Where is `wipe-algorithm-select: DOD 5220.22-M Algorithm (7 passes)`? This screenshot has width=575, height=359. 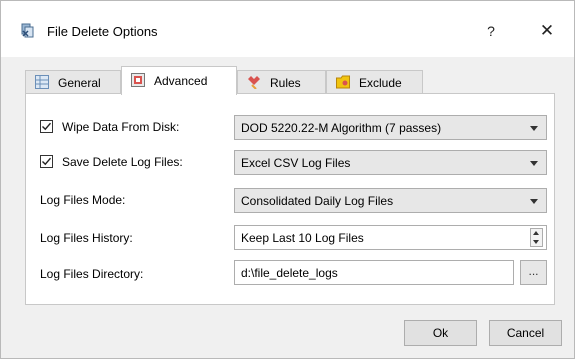 wipe-algorithm-select: DOD 5220.22-M Algorithm (7 passes) is located at coordinates (390, 127).